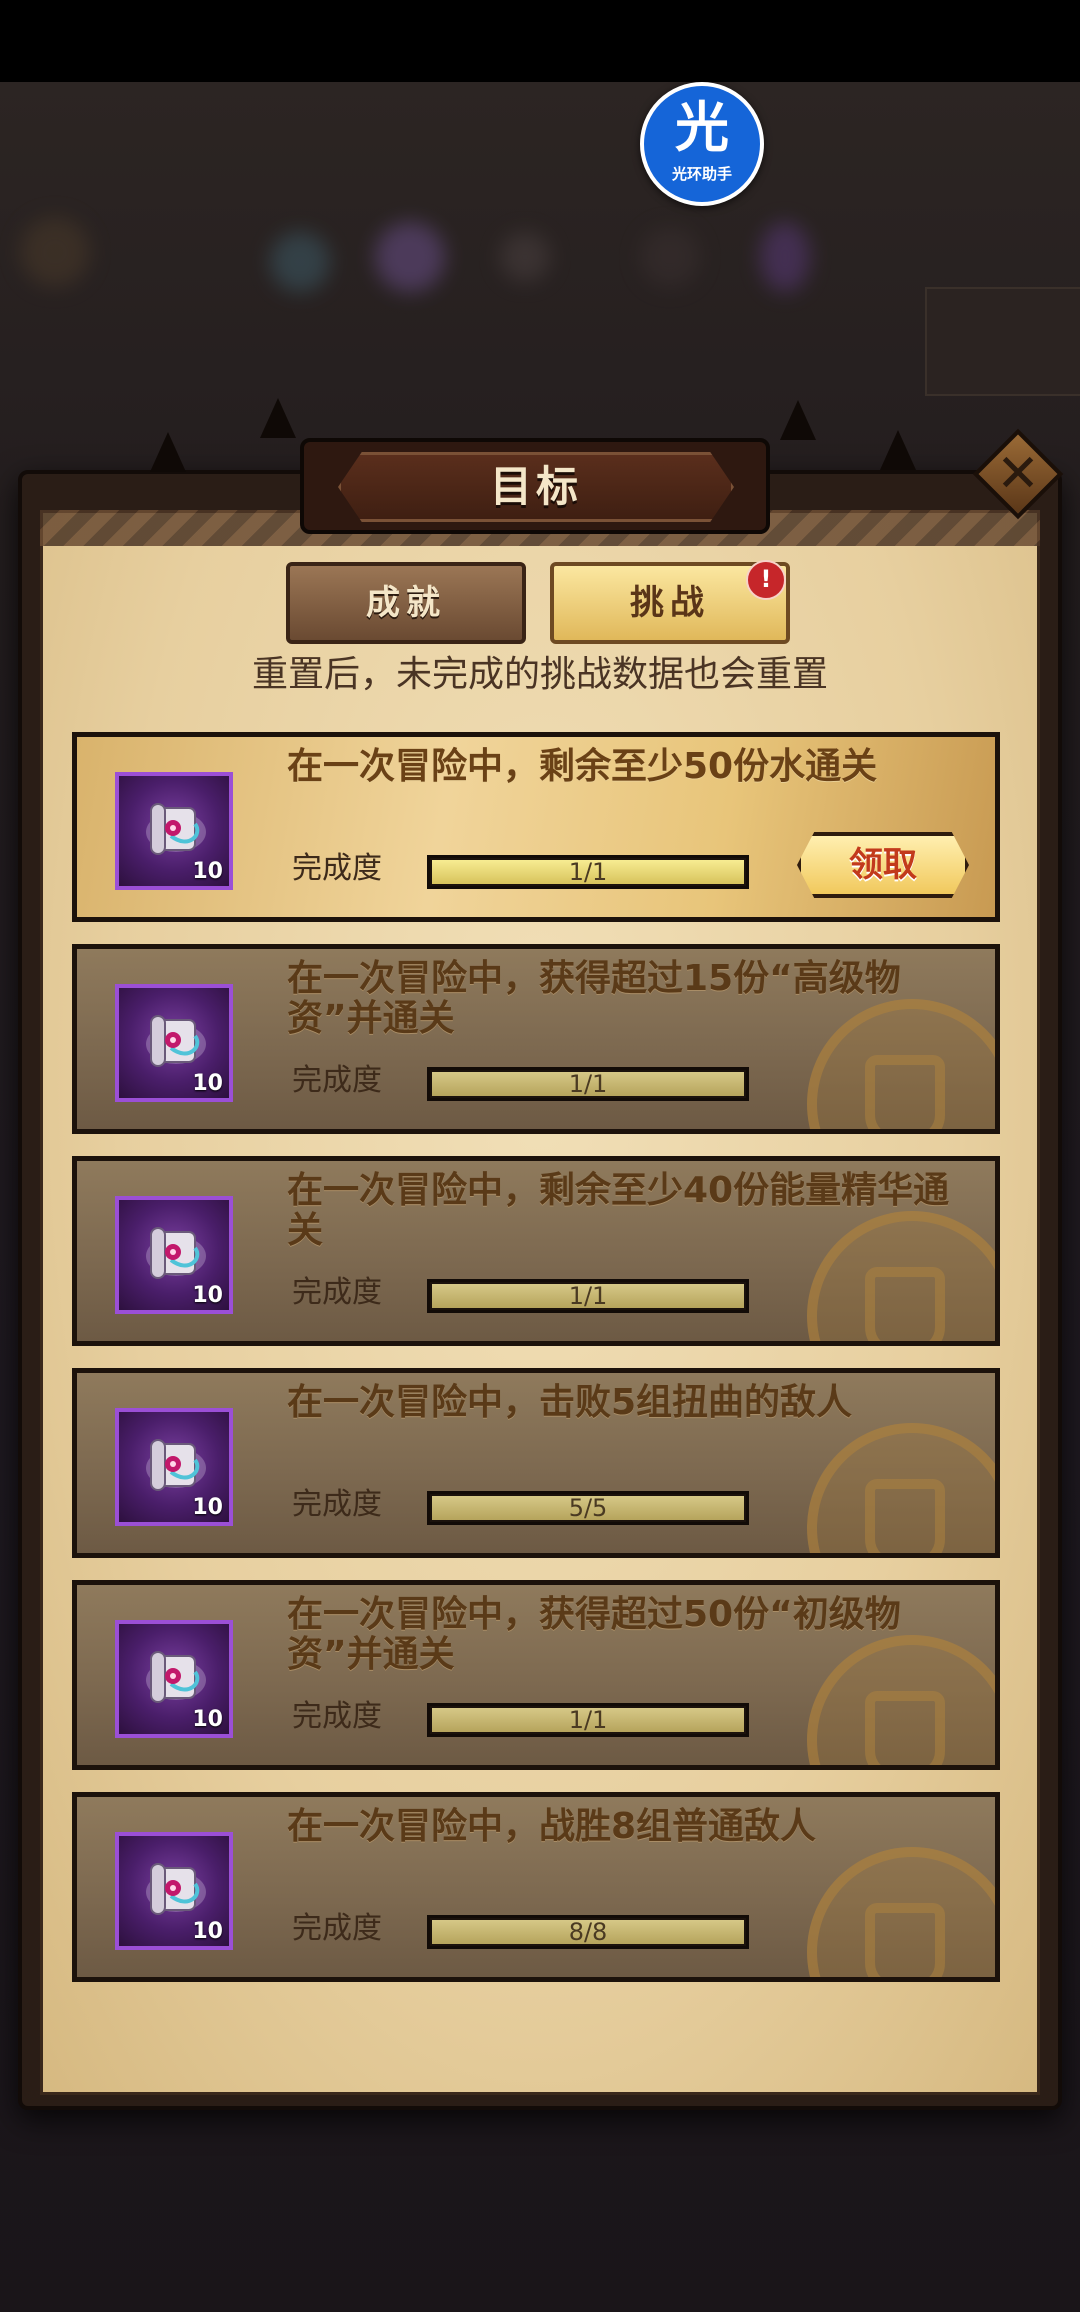 The image size is (1080, 2312). What do you see at coordinates (406, 603) in the screenshot?
I see `tab-achievements: 成就` at bounding box center [406, 603].